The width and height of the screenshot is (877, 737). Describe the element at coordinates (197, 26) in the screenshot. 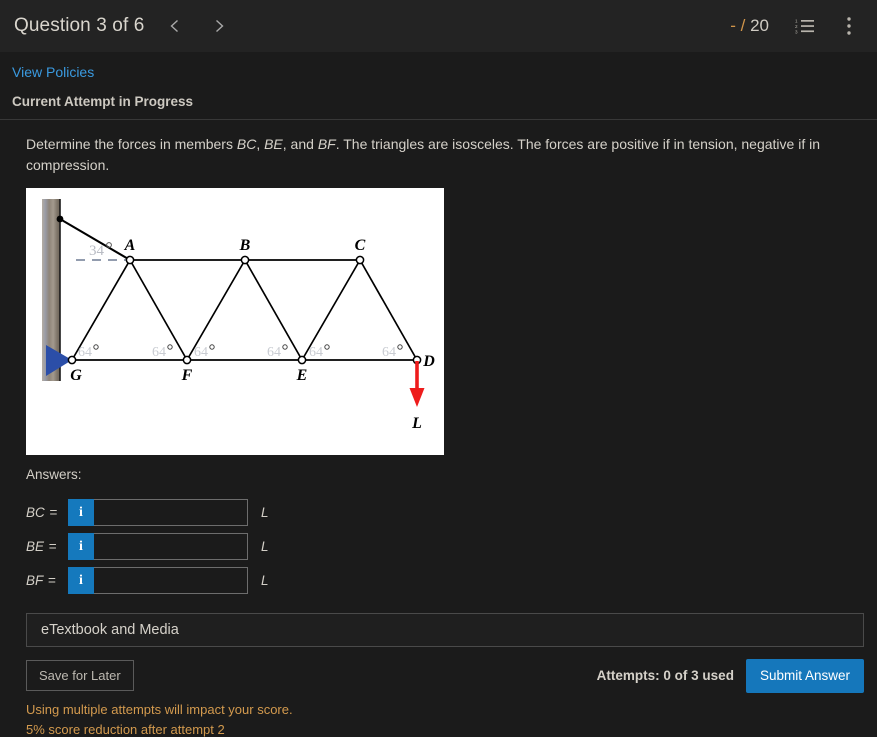

I see `question-navigation` at that location.